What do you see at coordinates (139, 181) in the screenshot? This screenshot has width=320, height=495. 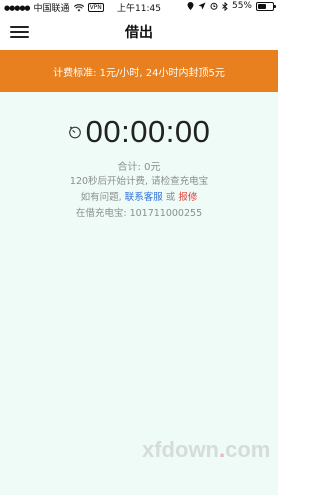 I see `billing-start-notice: 120秒后开始计费, 请检查充电宝` at bounding box center [139, 181].